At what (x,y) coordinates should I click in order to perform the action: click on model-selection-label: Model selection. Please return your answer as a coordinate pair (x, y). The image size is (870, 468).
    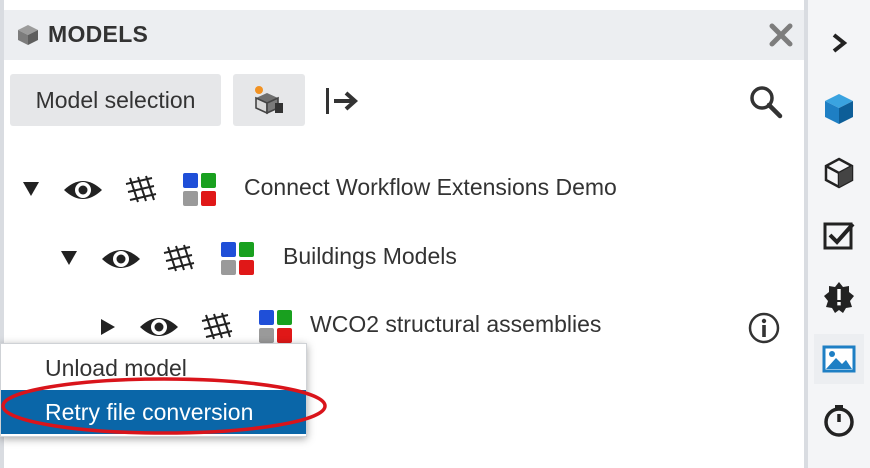
    Looking at the image, I should click on (115, 99).